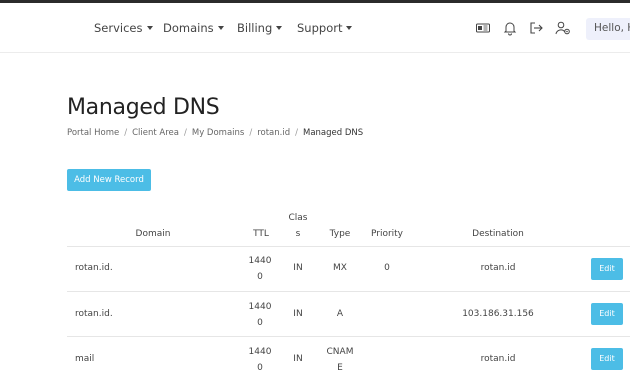  What do you see at coordinates (261, 234) in the screenshot?
I see `header-ttl: TTL` at bounding box center [261, 234].